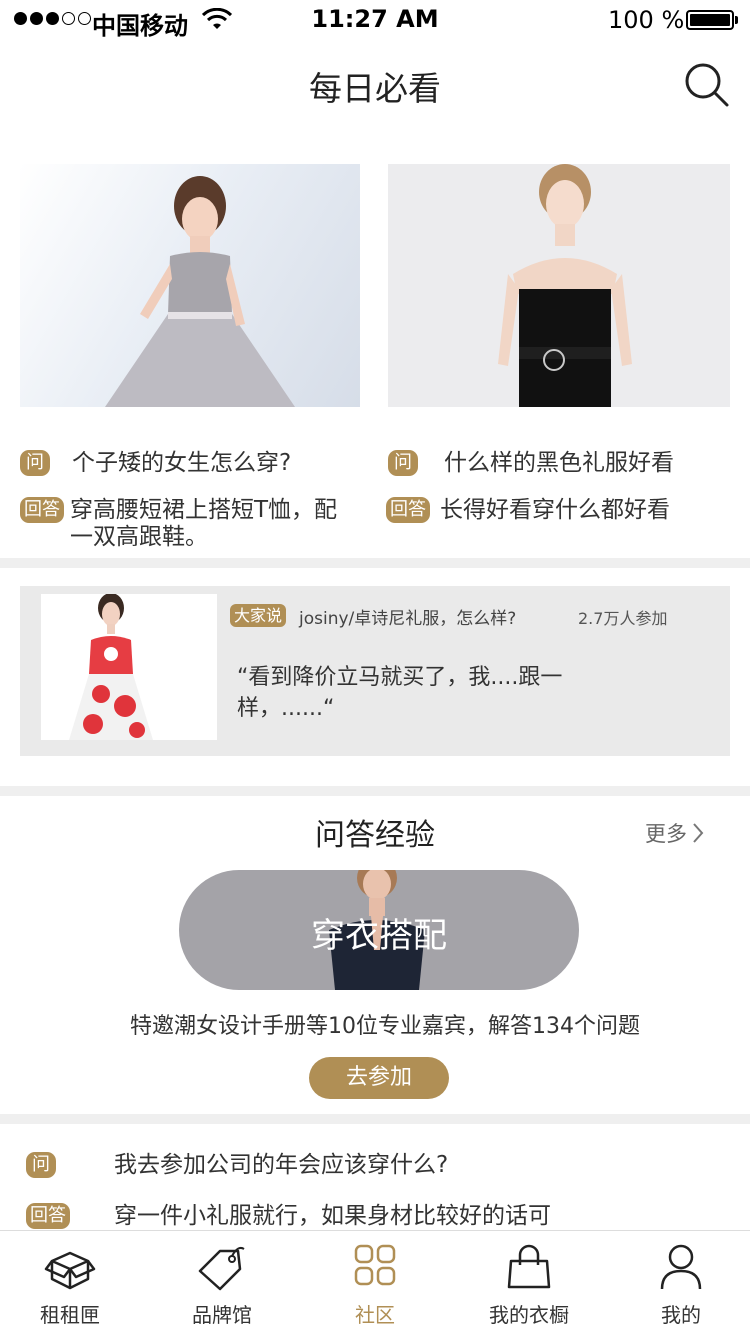 The height and width of the screenshot is (1334, 750). I want to click on qa-answer: 穿一件小礼服就行，如果身材比较好的话可, so click(332, 1216).